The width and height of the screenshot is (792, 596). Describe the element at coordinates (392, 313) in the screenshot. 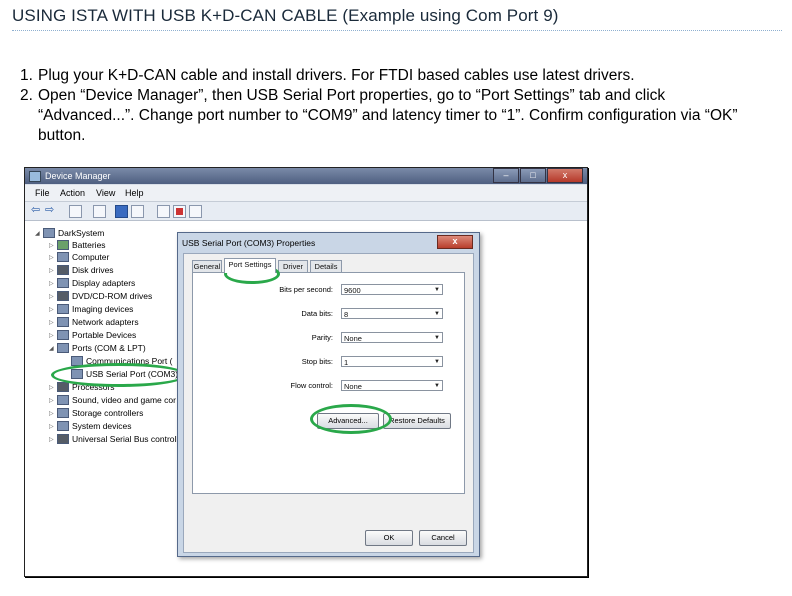

I see `data-bits-select: 8 ▼` at that location.